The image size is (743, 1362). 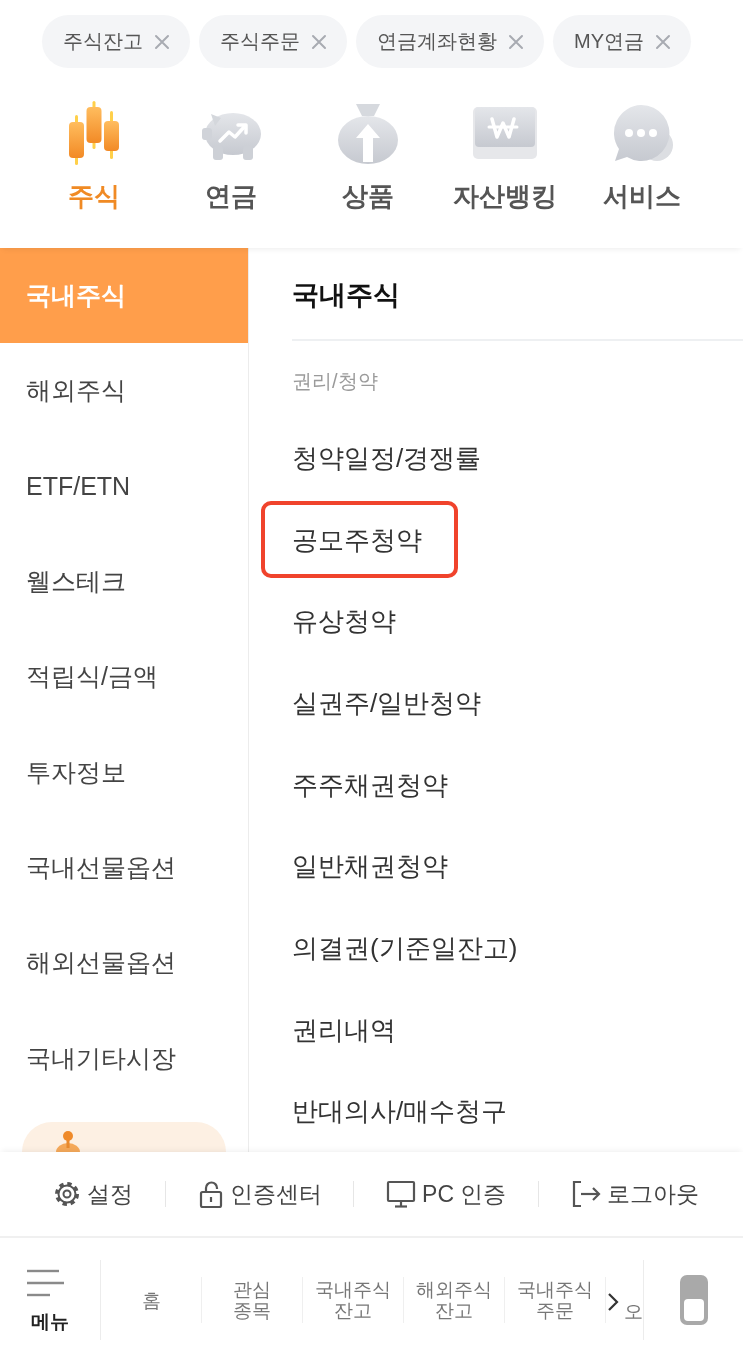 What do you see at coordinates (93, 1194) in the screenshot?
I see `footer-link: 설정` at bounding box center [93, 1194].